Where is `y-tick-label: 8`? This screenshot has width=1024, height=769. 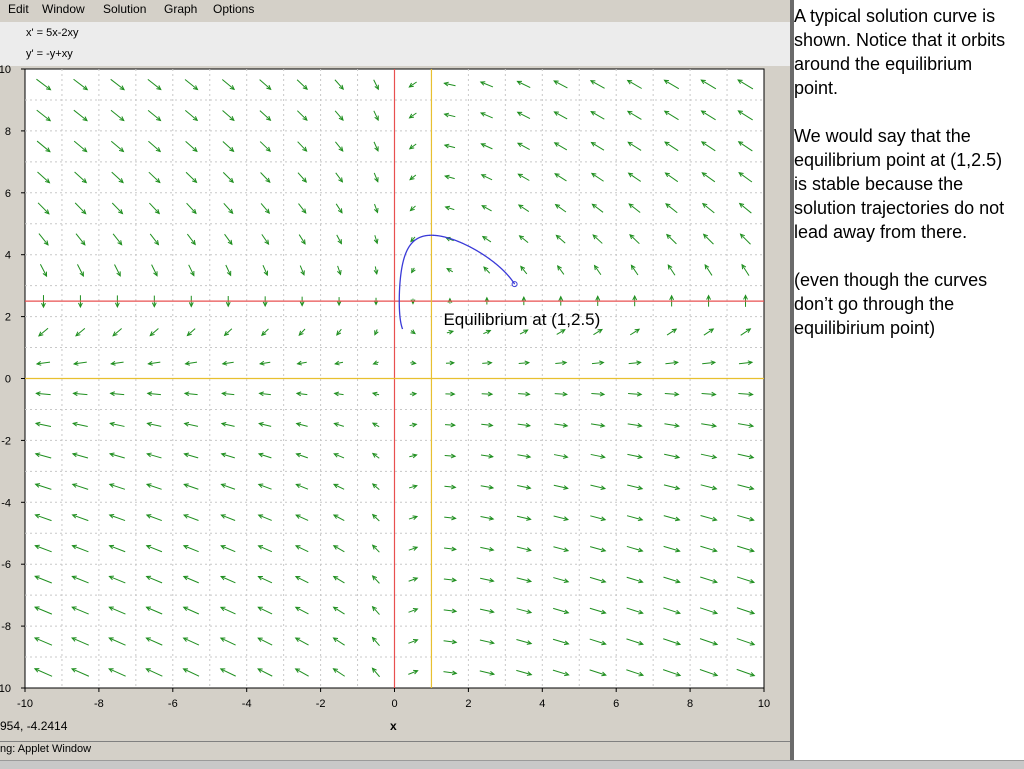
y-tick-label: 8 is located at coordinates (8, 132).